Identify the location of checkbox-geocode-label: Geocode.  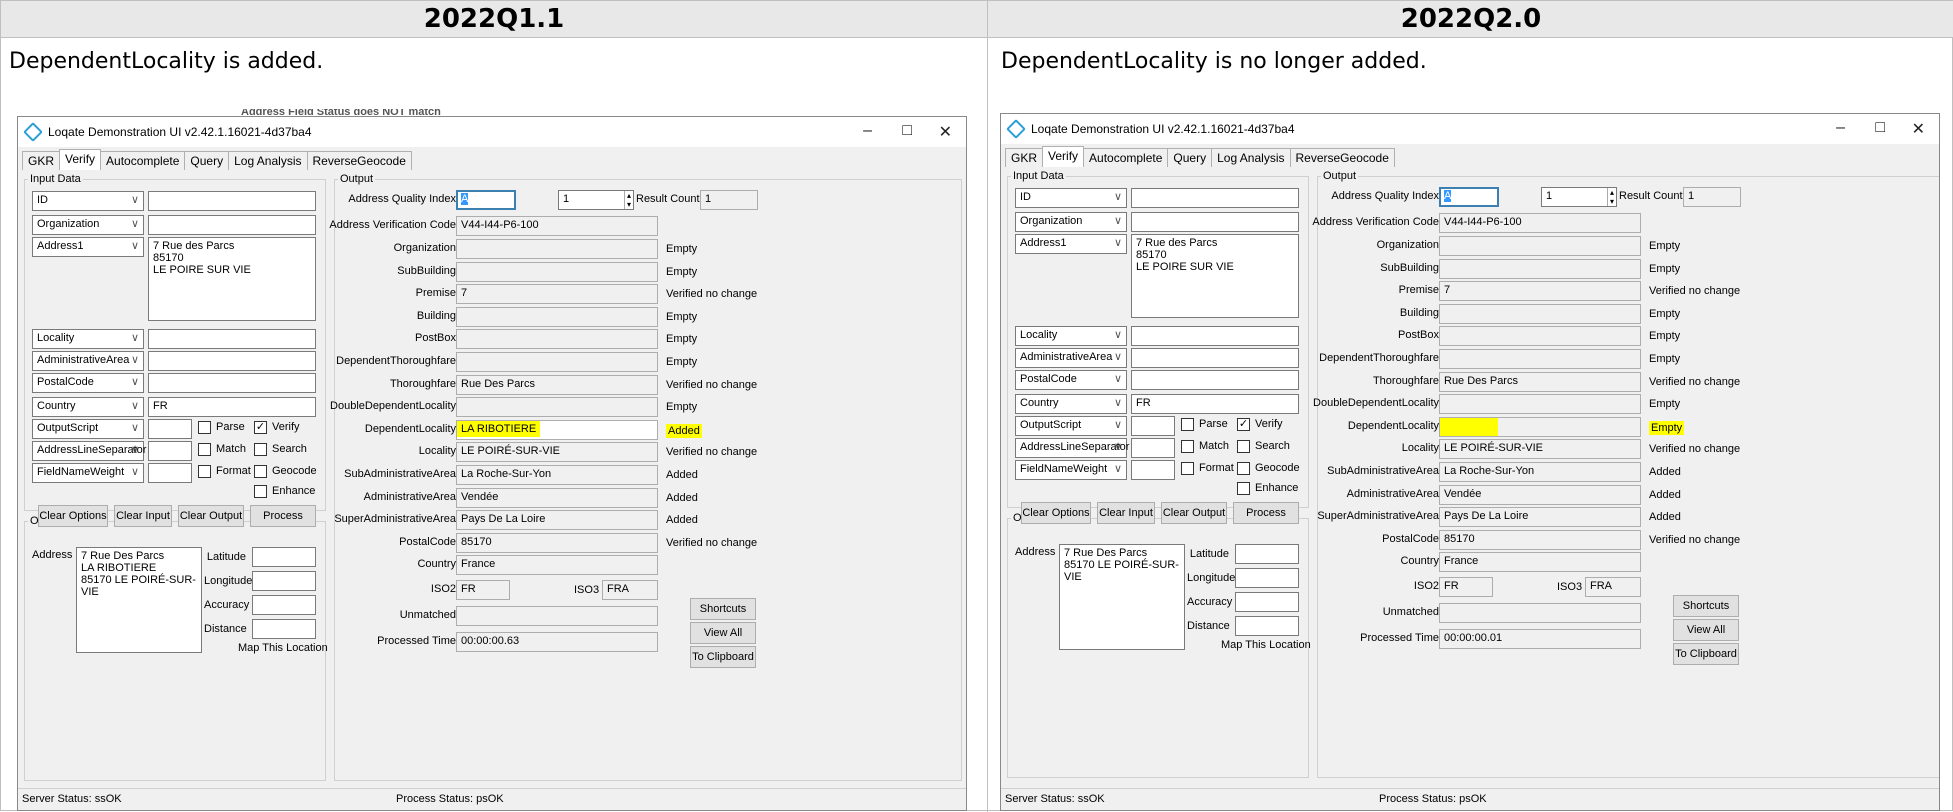
(1277, 468).